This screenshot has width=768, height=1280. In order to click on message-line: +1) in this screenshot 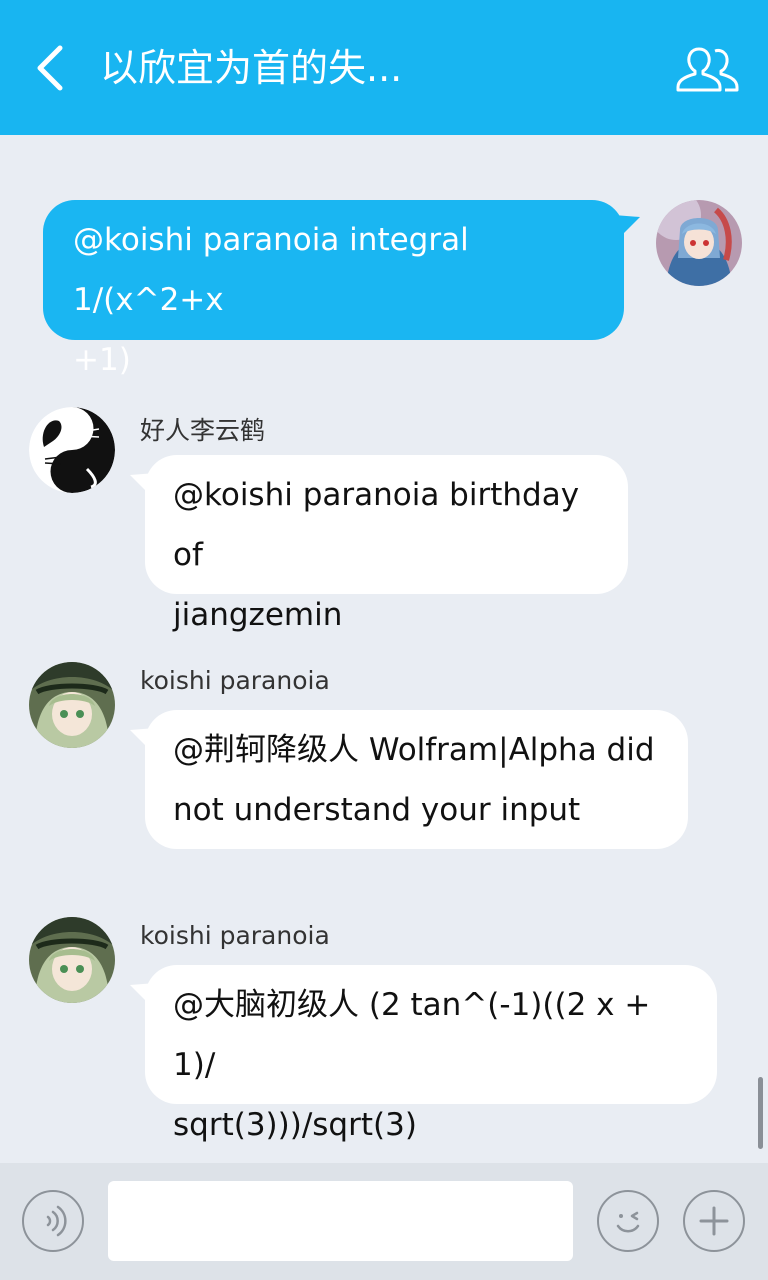, I will do `click(102, 360)`.